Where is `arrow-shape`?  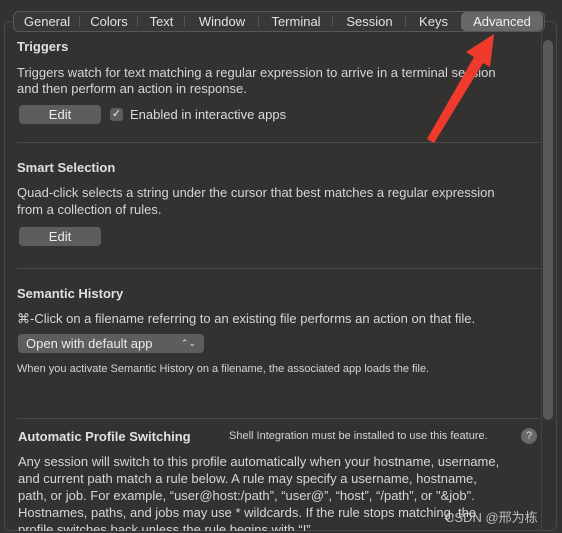 arrow-shape is located at coordinates (460, 88).